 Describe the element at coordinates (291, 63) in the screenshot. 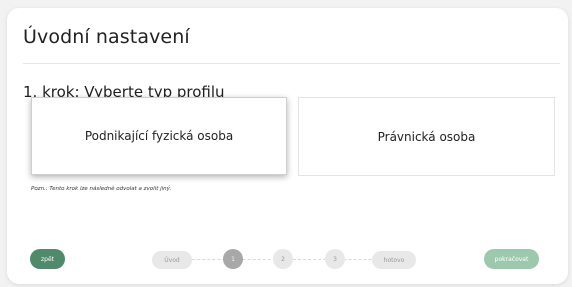

I see `title-divider` at that location.